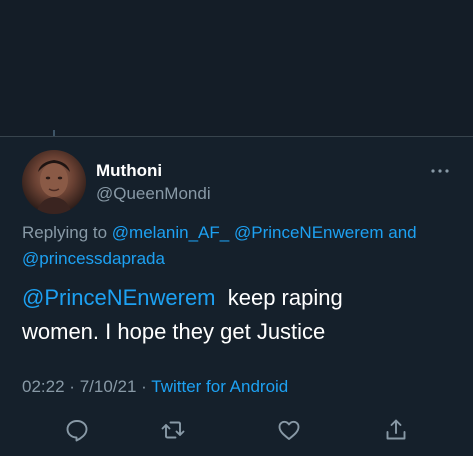 The height and width of the screenshot is (456, 473). I want to click on mention-link: @PrinceNEnwerem, so click(309, 232).